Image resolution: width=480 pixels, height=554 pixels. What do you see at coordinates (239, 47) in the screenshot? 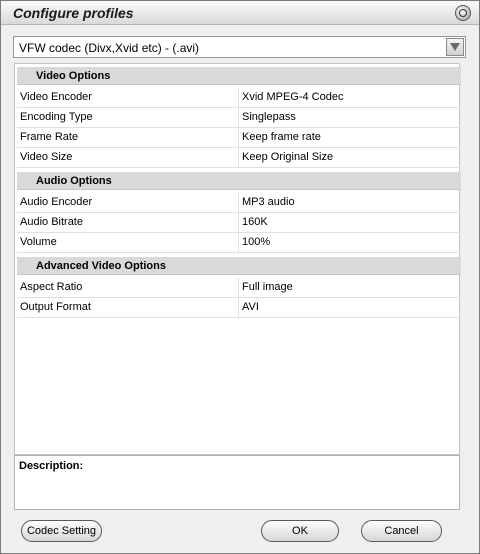
I see `profile-dropdown: VFW codec (Divx,Xvid etc) - (.avi)` at bounding box center [239, 47].